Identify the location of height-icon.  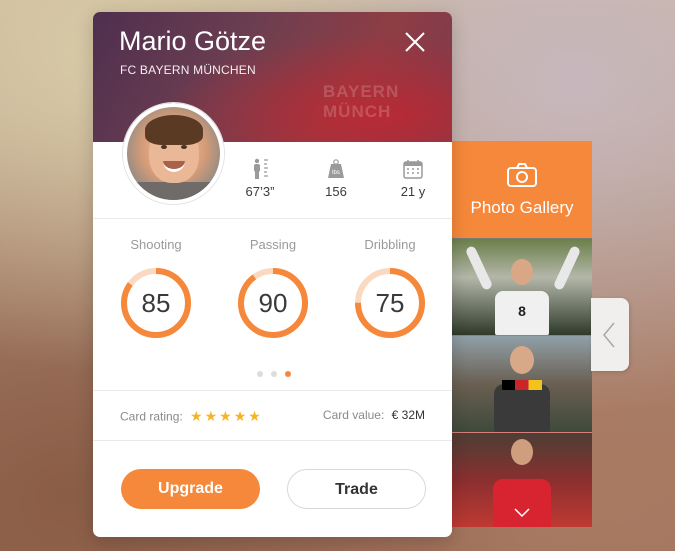
(261, 168).